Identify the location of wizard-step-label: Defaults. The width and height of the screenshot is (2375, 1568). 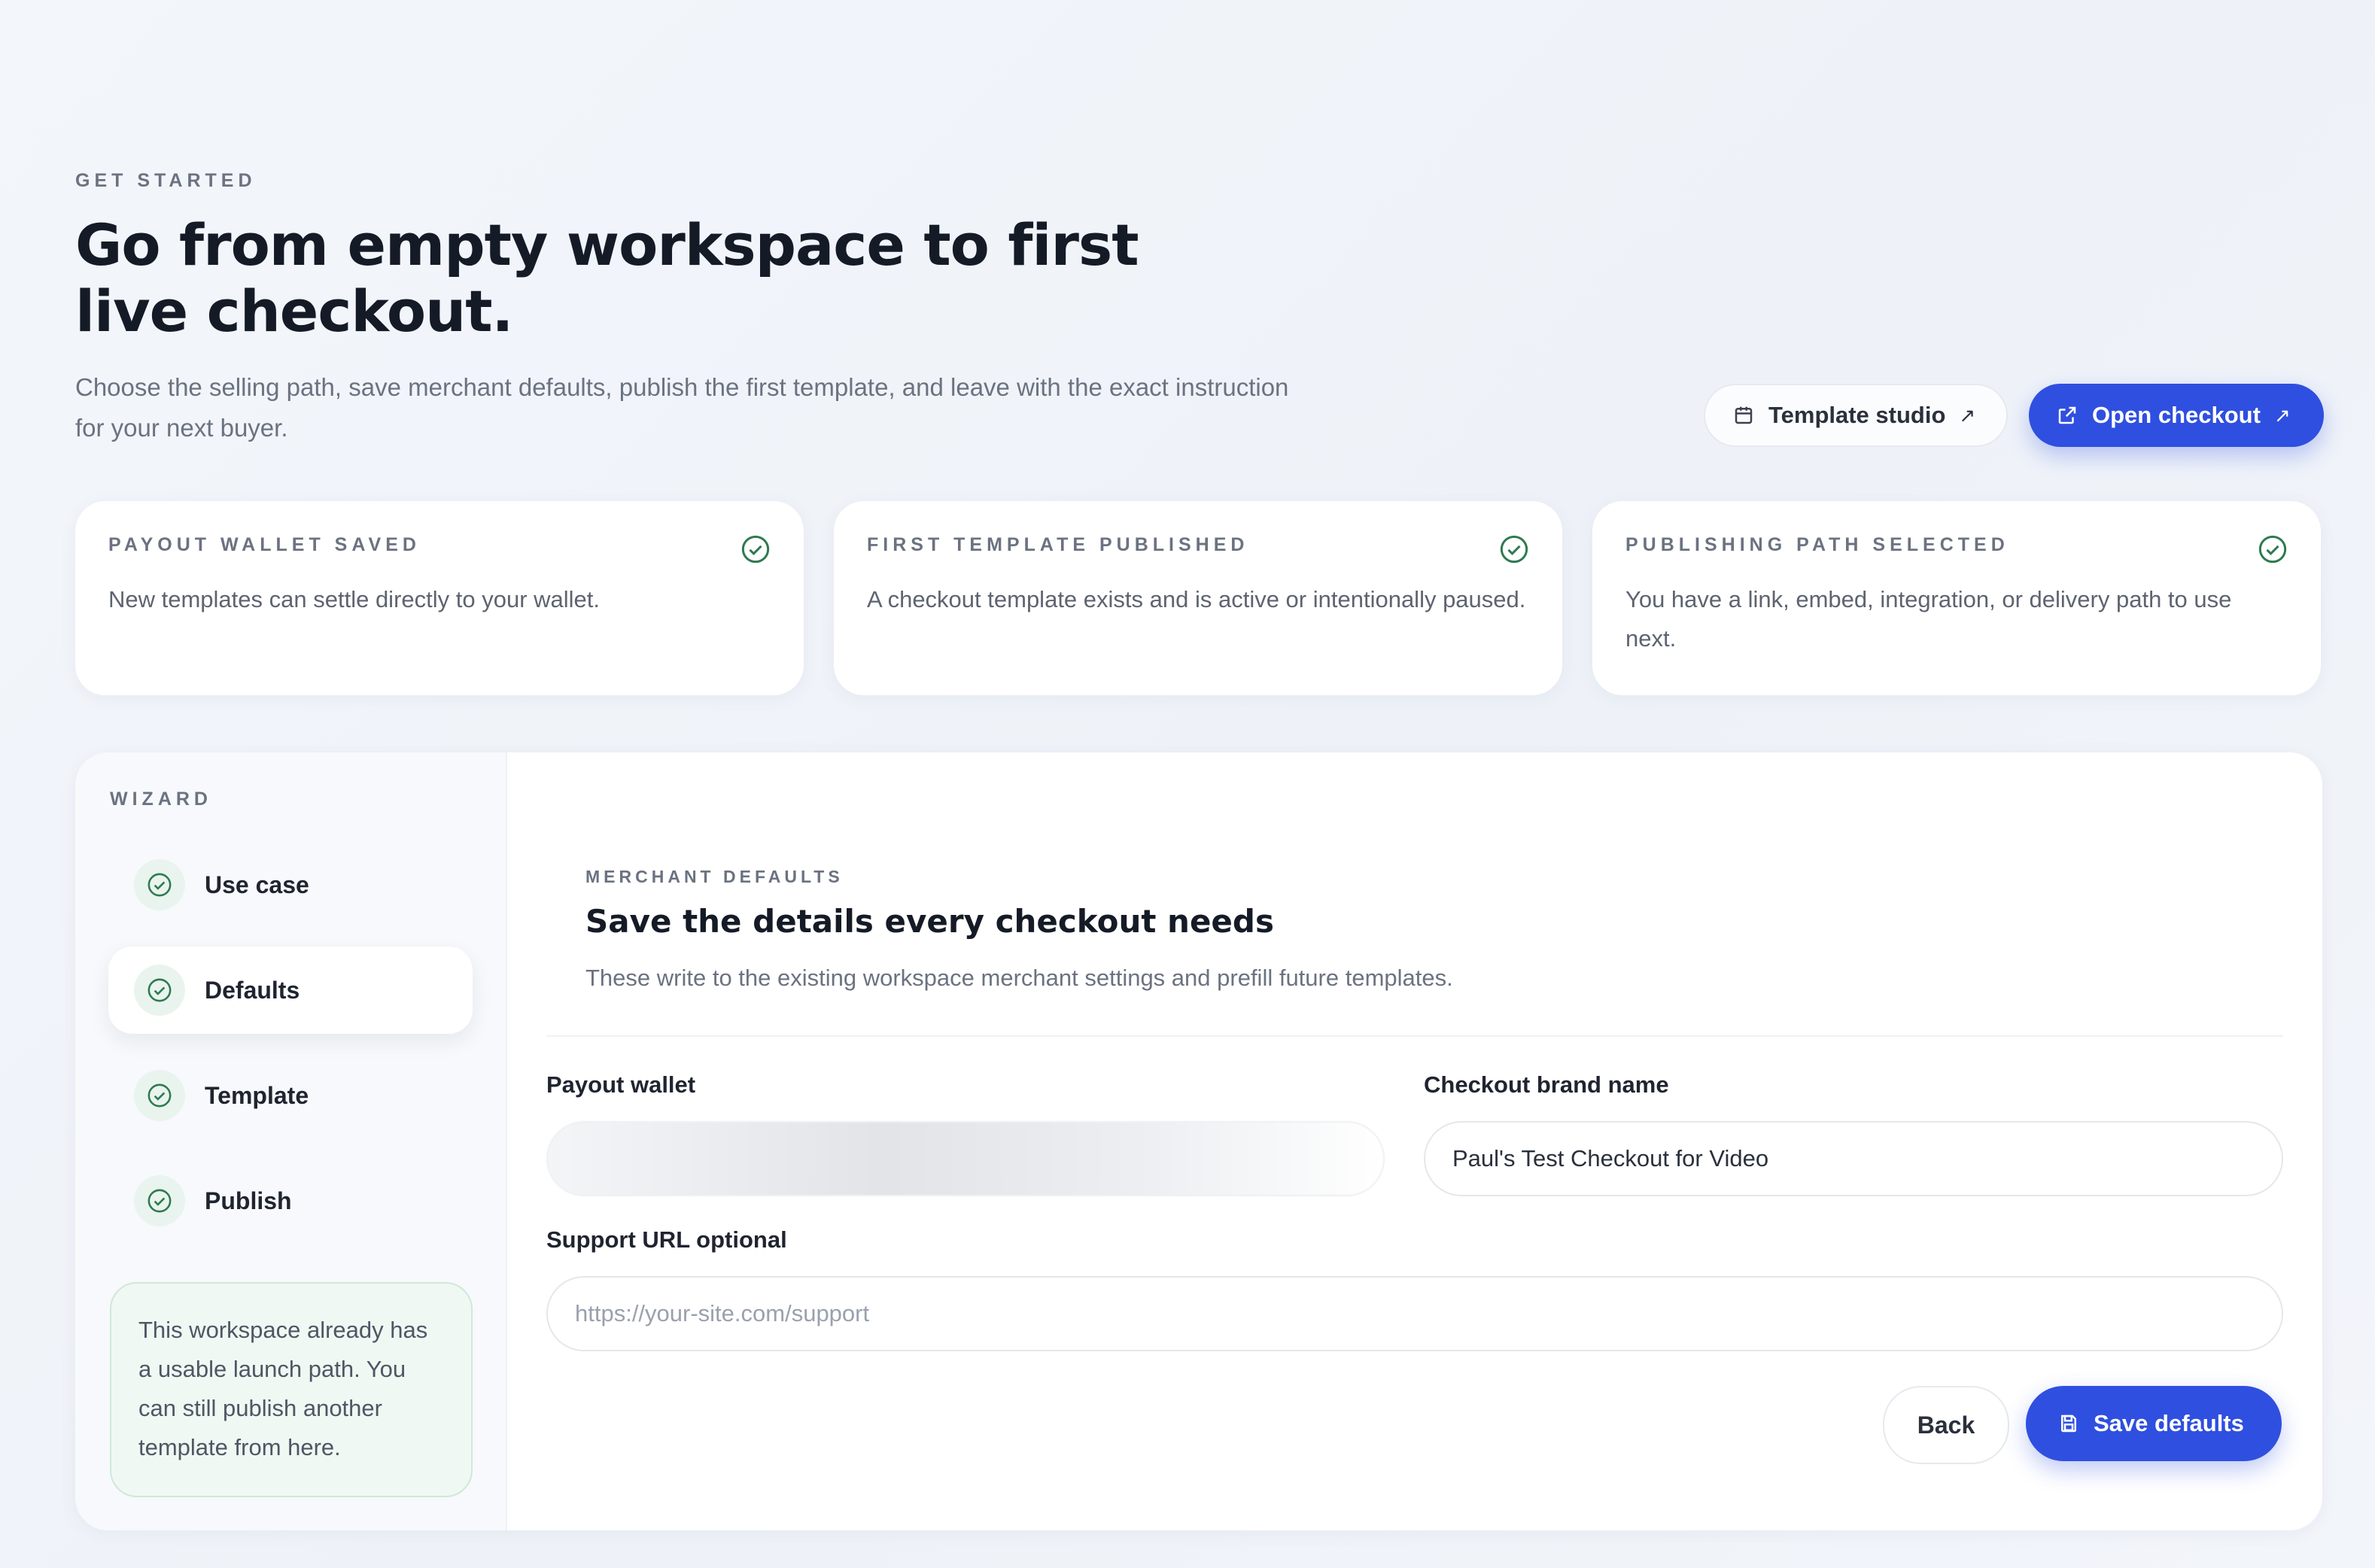
(252, 990).